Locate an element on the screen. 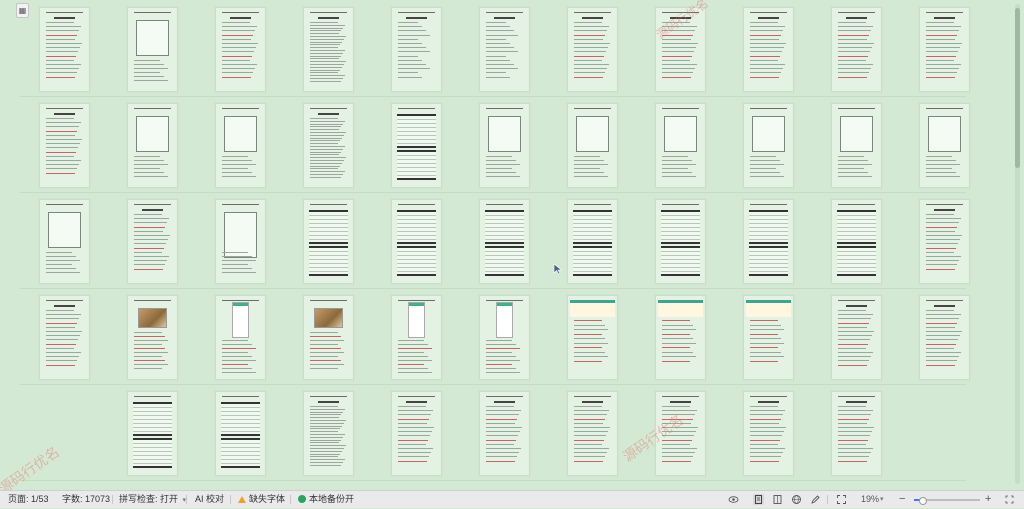 The width and height of the screenshot is (1024, 509). zoom-slider is located at coordinates (947, 501).